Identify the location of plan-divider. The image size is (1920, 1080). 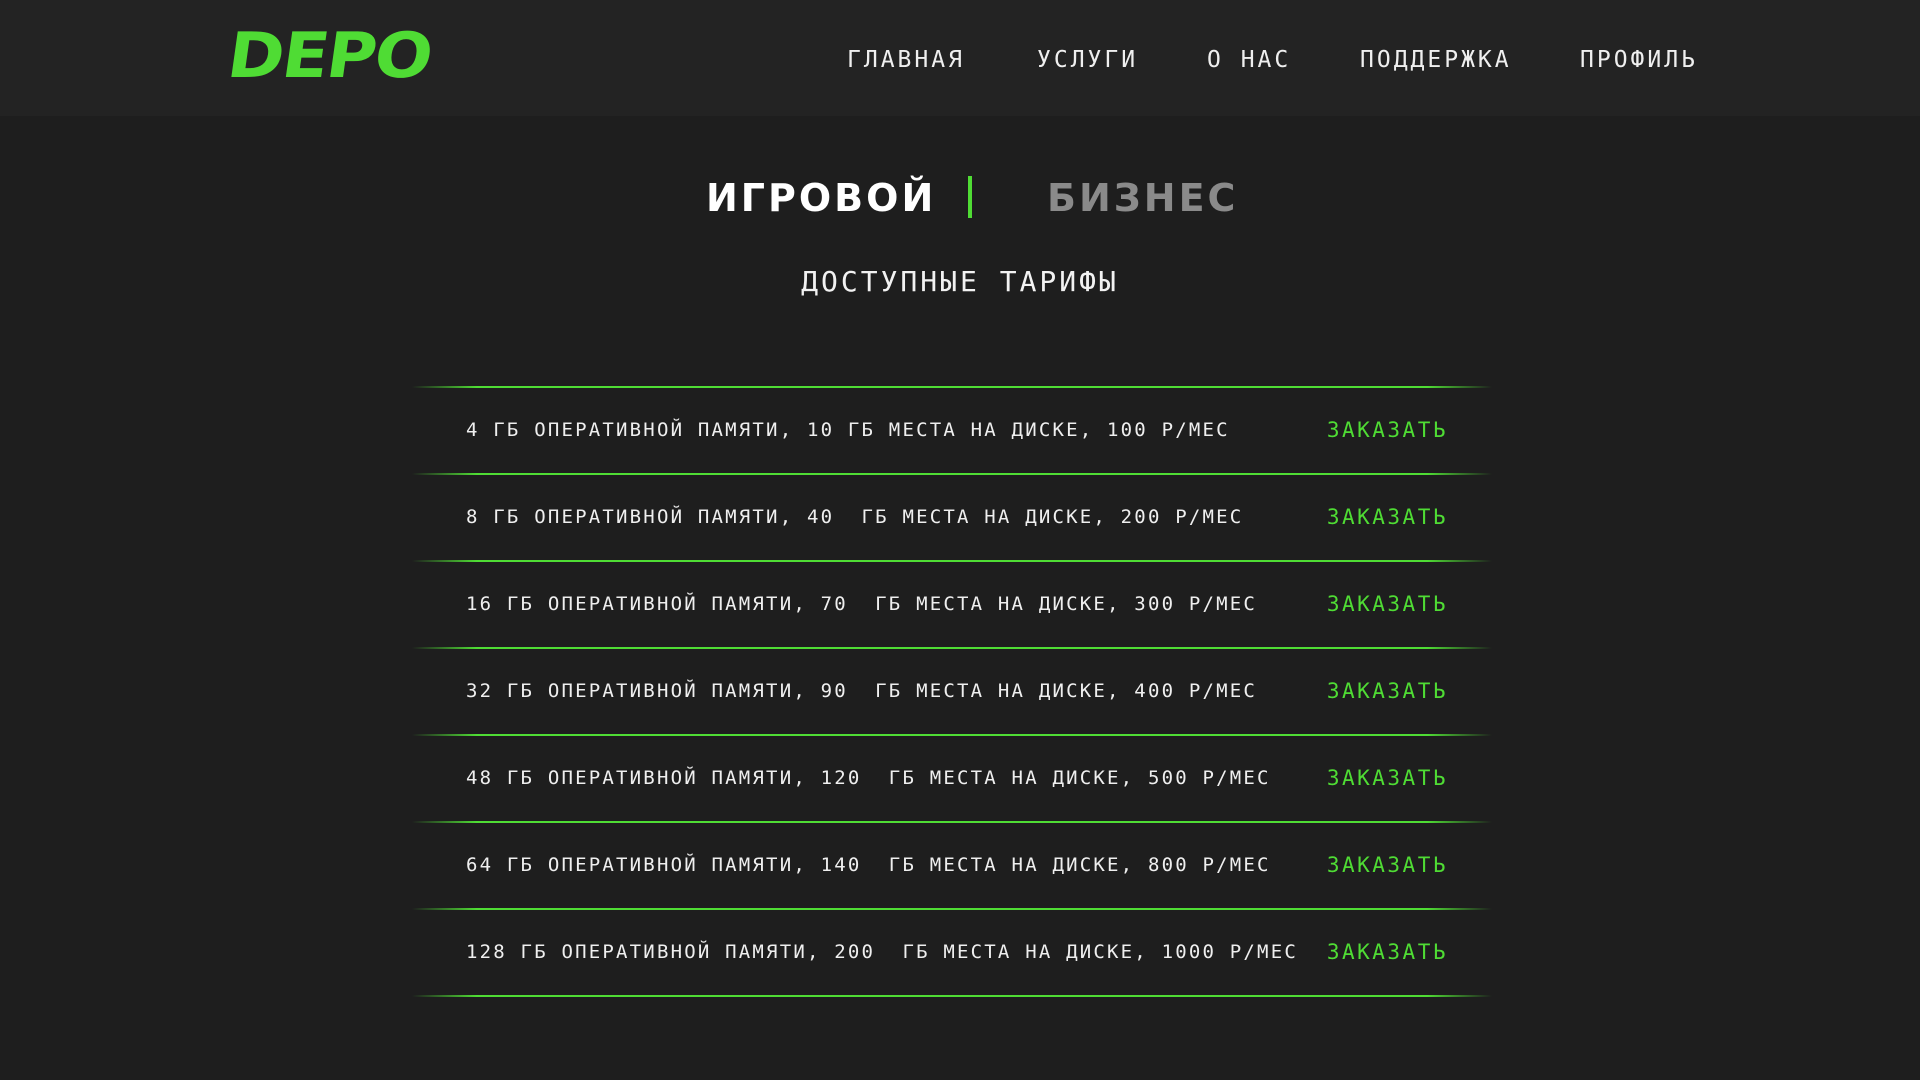
(952, 996).